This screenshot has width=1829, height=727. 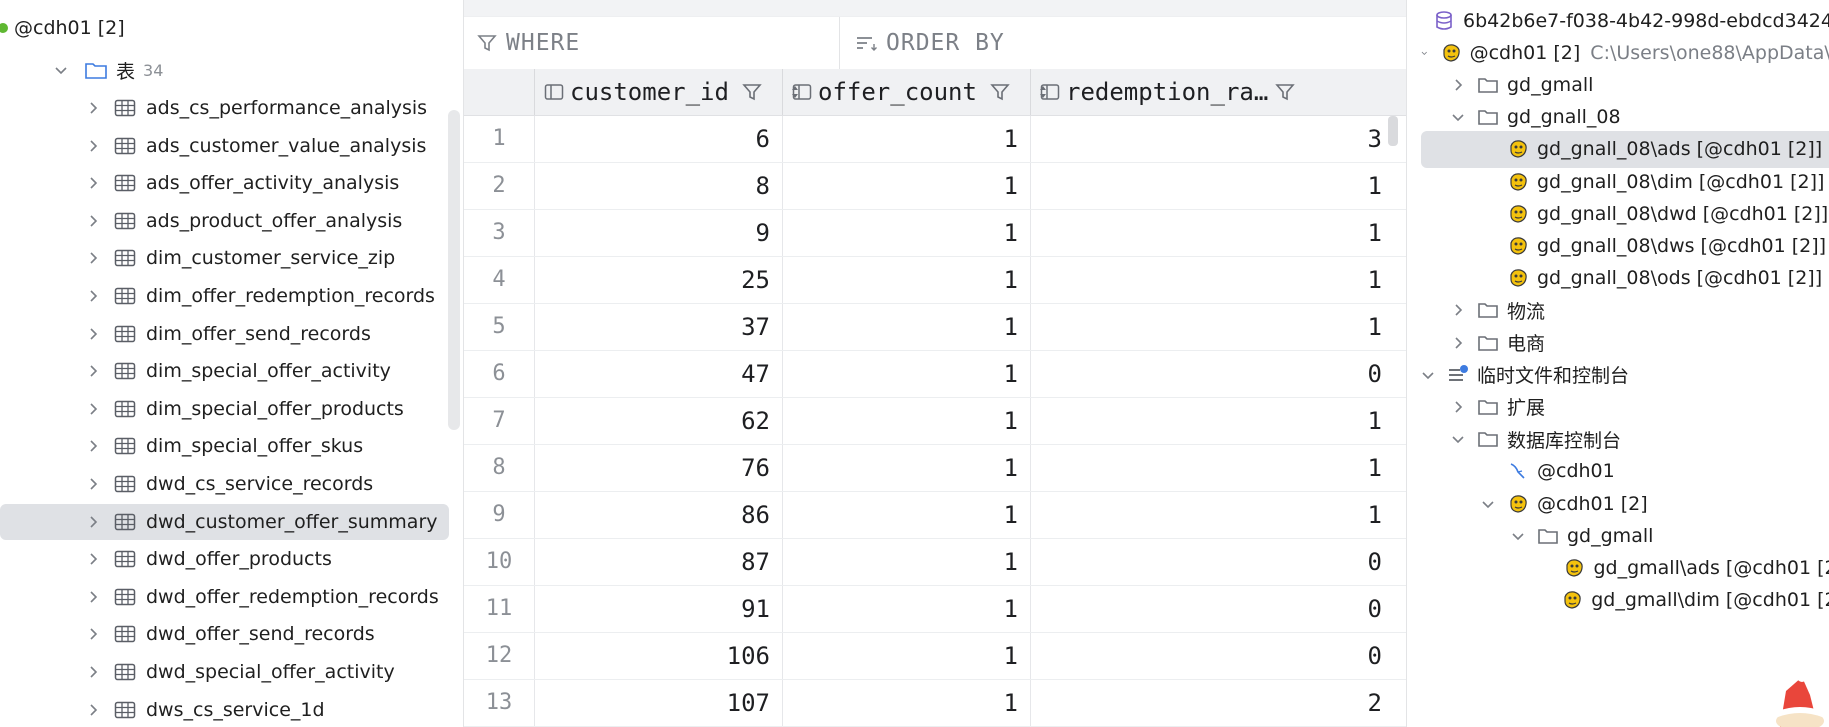 I want to click on table-row: 13 107 1 2, so click(x=935, y=703).